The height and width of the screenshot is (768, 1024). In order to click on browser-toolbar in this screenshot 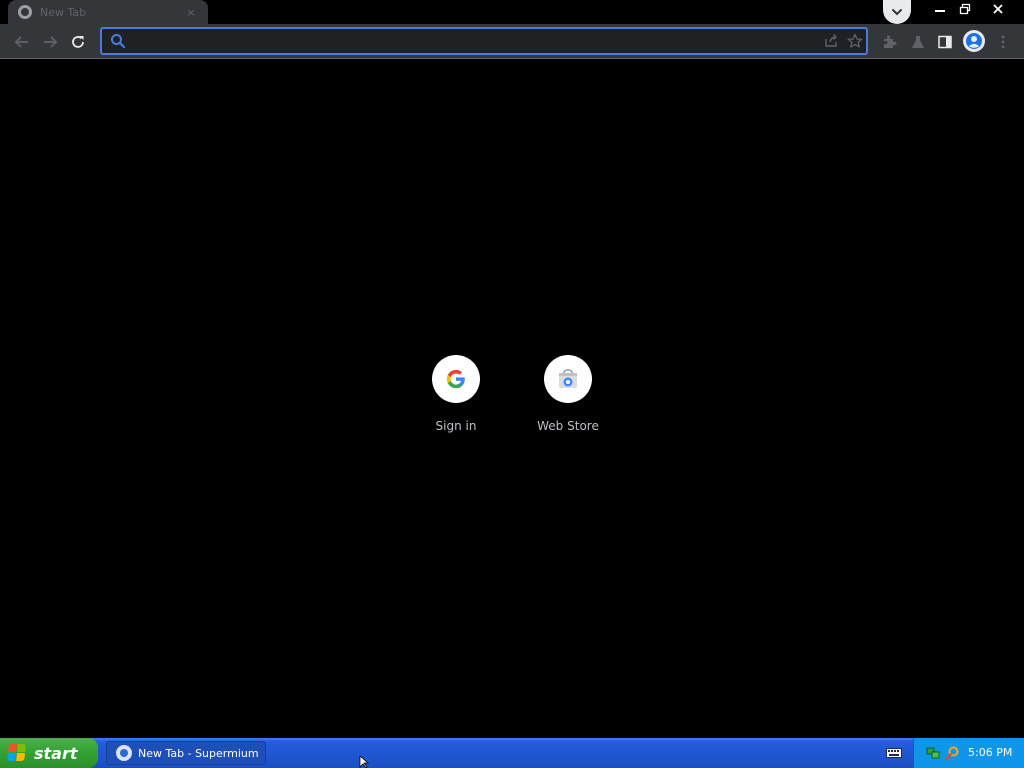, I will do `click(512, 41)`.